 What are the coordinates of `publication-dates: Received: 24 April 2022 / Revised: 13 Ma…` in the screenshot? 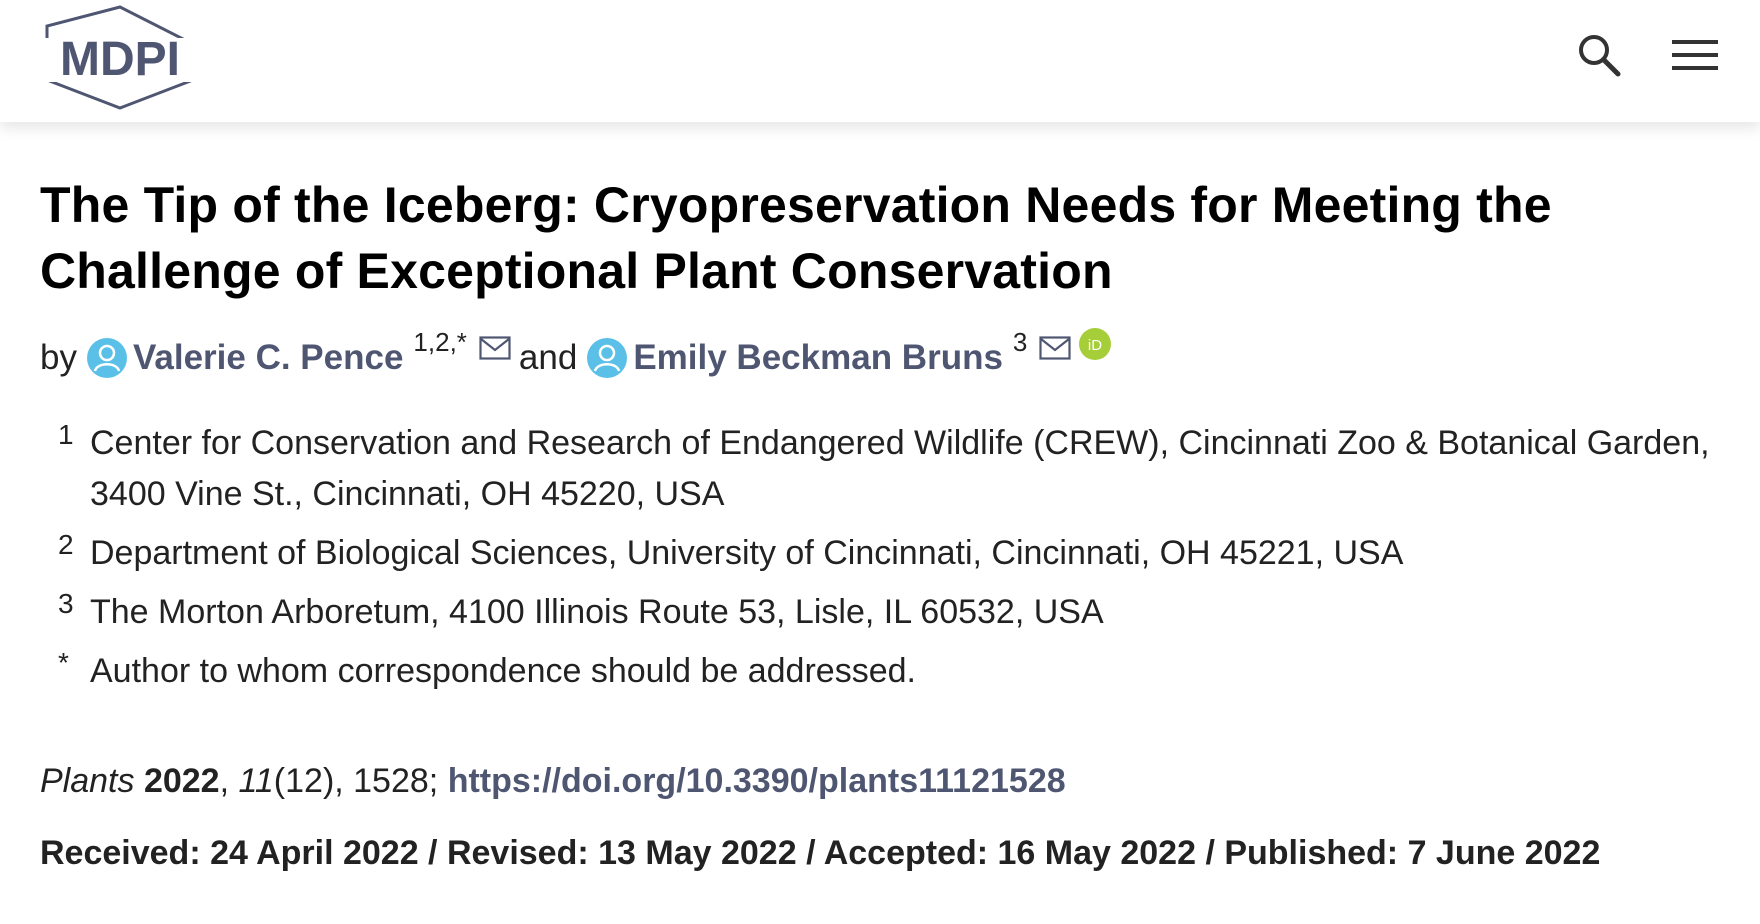 It's located at (820, 853).